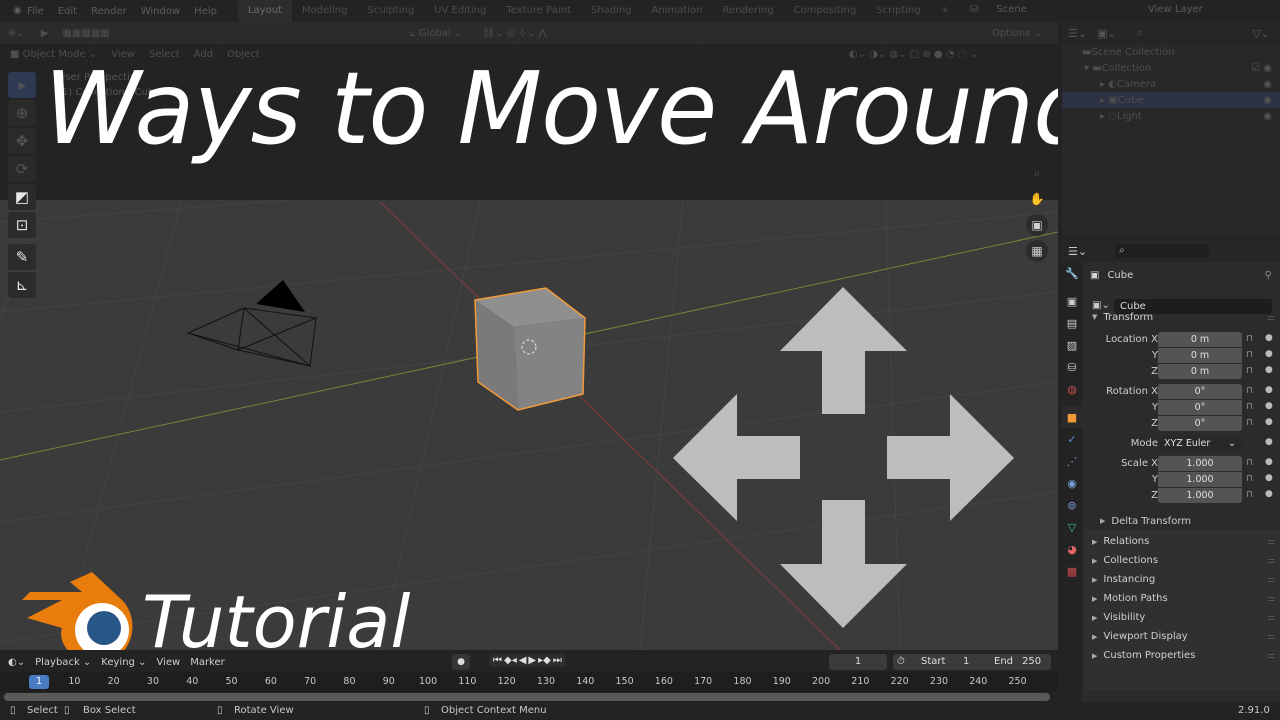 The width and height of the screenshot is (1280, 720). I want to click on tab-compositing: Compositing, so click(825, 11).